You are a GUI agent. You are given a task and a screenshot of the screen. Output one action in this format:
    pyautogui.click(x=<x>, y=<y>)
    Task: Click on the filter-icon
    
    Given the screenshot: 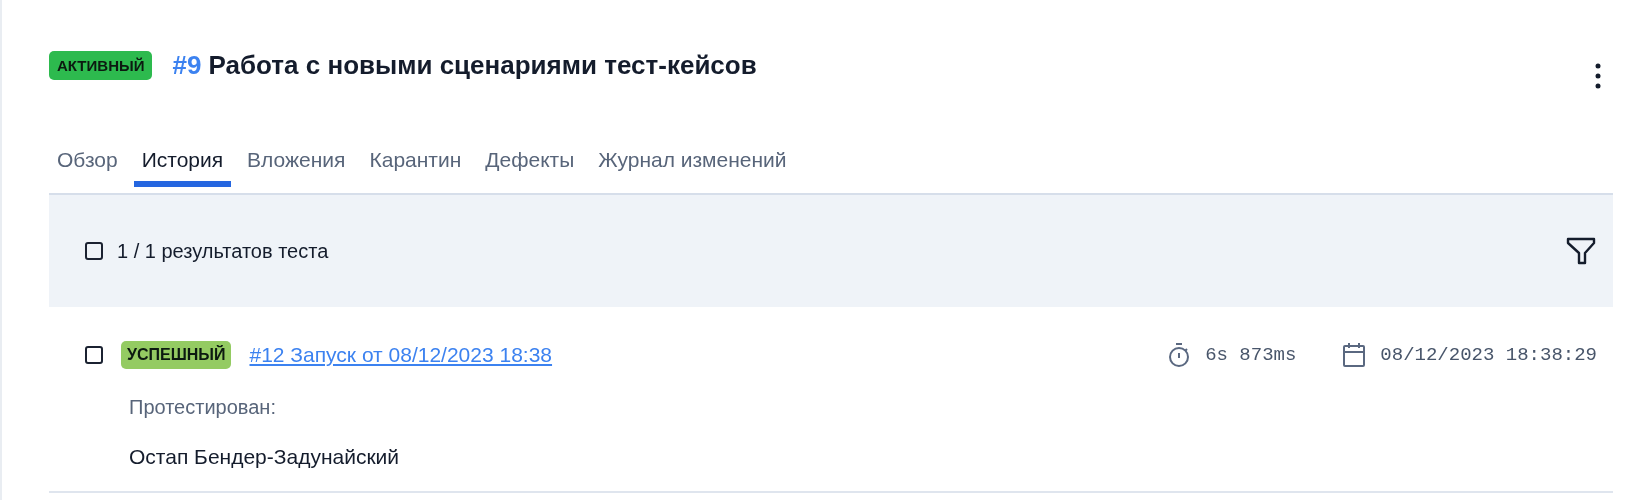 What is the action you would take?
    pyautogui.click(x=1581, y=251)
    